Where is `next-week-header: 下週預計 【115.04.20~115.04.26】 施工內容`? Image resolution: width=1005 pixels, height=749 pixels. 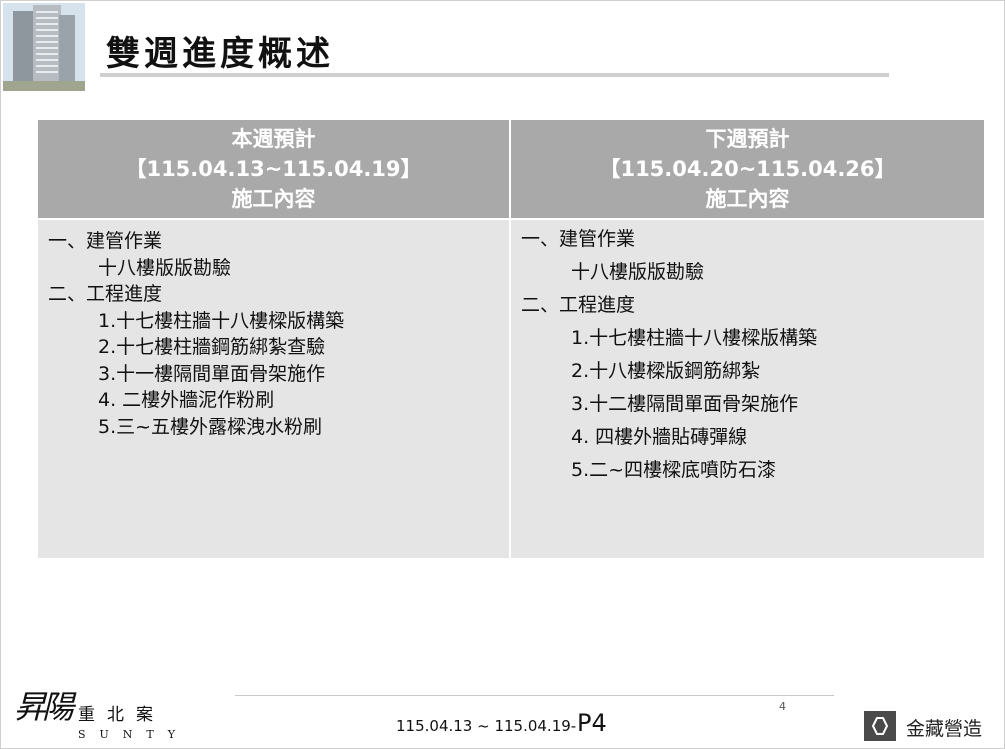
next-week-header: 下週預計 【115.04.20~115.04.26】 施工內容 is located at coordinates (747, 169).